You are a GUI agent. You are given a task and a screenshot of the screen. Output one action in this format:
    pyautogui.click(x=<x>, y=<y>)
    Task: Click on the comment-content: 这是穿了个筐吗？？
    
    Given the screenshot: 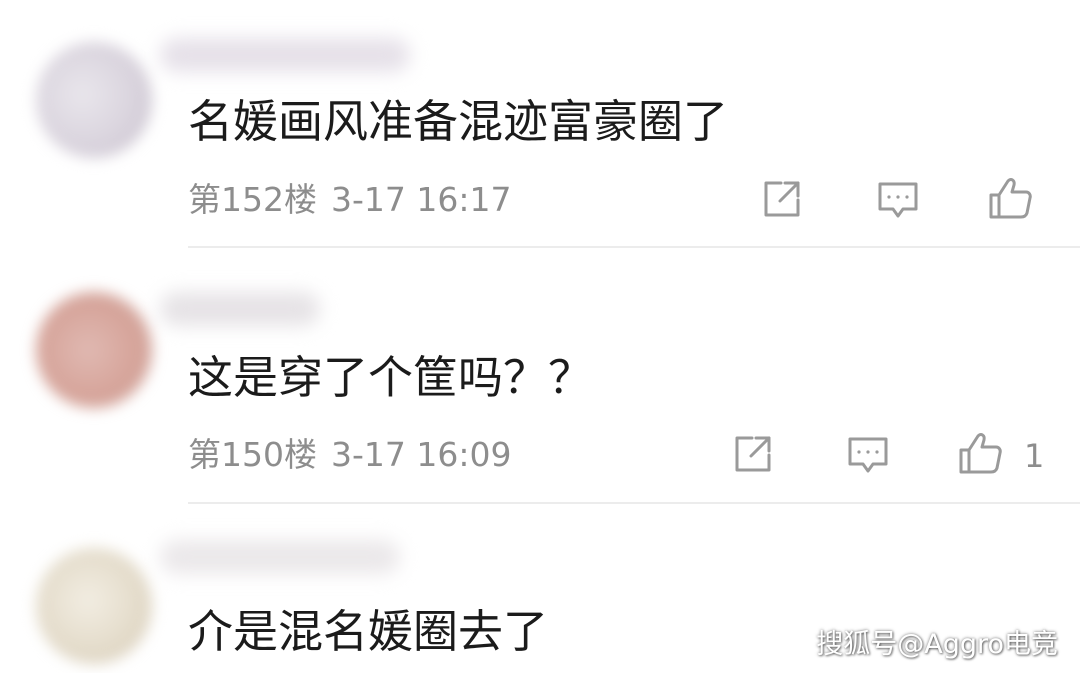 What is the action you would take?
    pyautogui.click(x=391, y=377)
    